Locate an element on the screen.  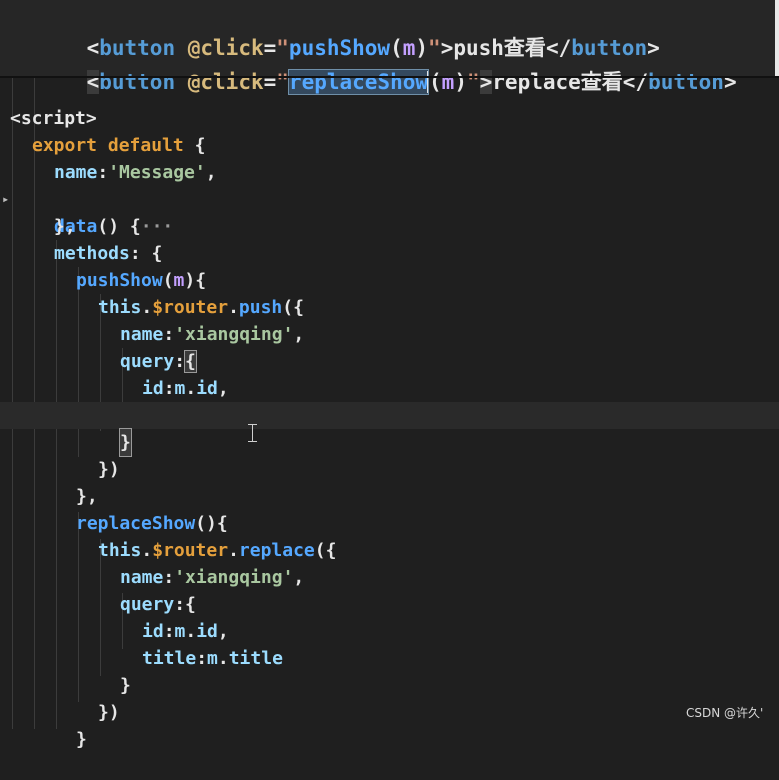
current-code-line: } is located at coordinates (389, 429).